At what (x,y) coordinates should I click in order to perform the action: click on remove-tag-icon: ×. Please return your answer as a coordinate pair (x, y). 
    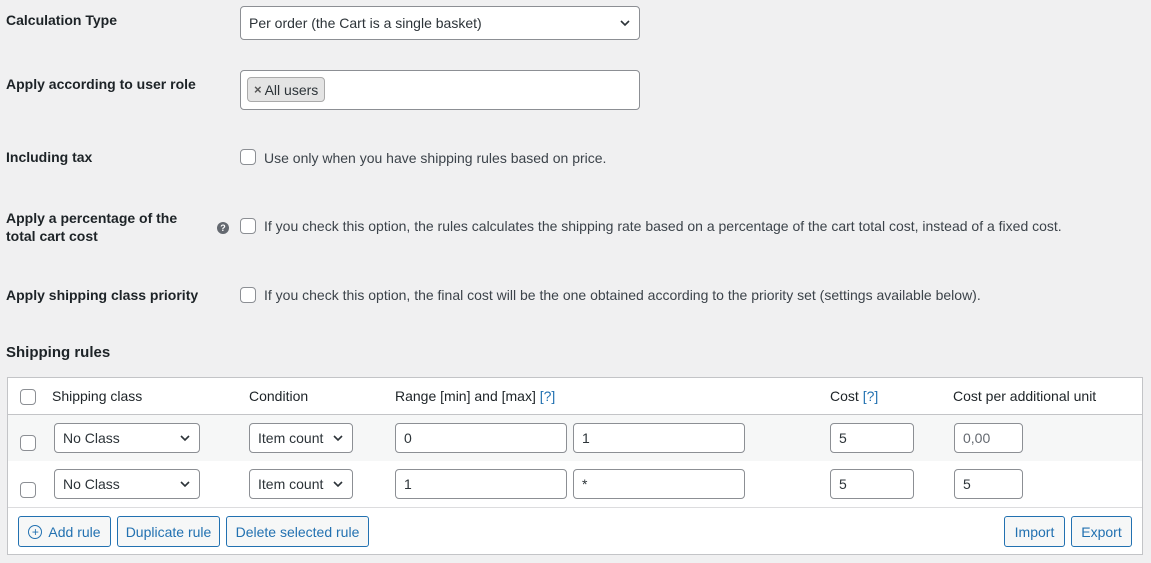
    Looking at the image, I should click on (258, 89).